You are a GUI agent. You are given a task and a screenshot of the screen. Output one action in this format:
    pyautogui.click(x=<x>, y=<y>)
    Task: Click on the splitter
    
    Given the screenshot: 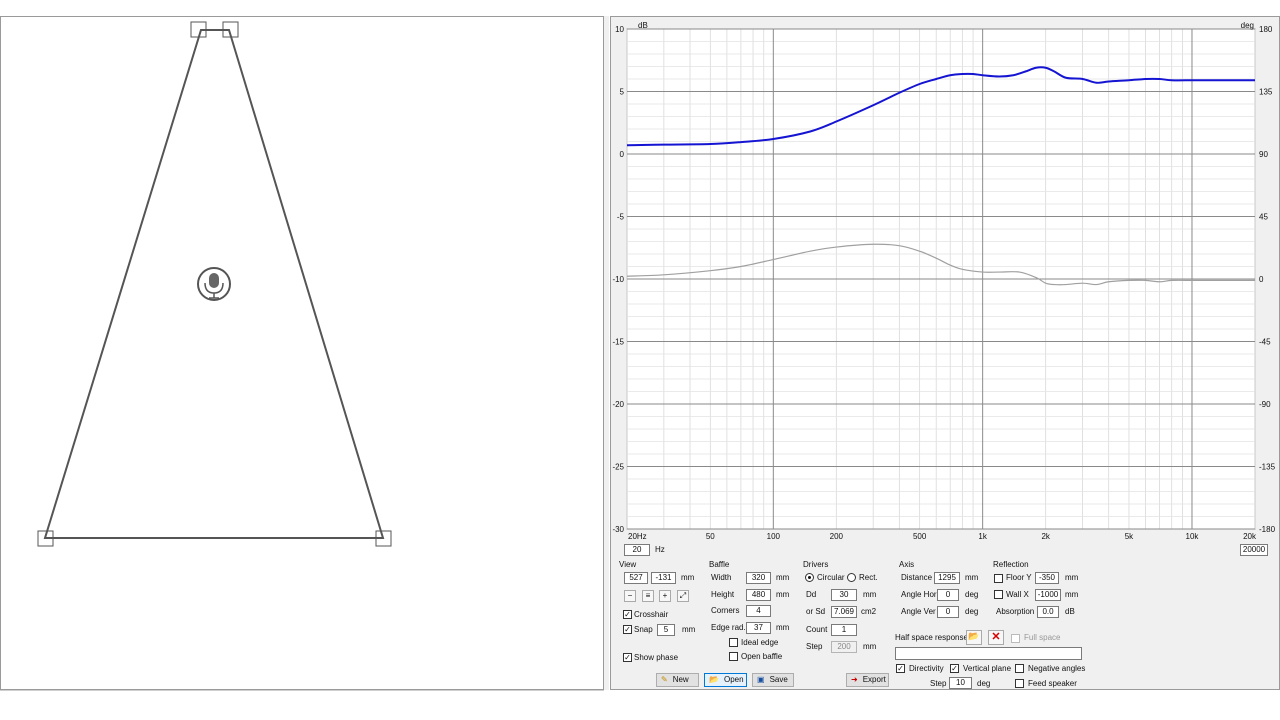 What is the action you would take?
    pyautogui.click(x=606, y=353)
    